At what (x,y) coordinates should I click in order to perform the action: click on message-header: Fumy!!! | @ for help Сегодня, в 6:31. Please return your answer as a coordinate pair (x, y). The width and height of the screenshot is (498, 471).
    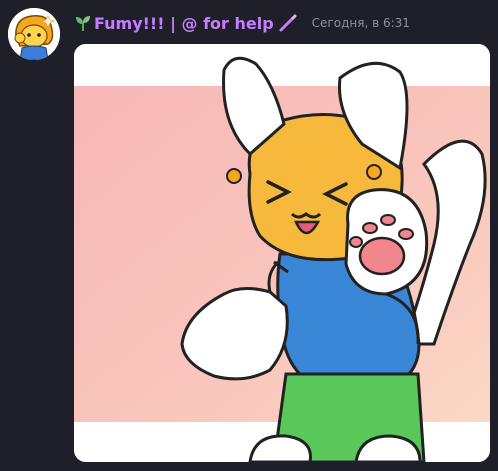
    Looking at the image, I should click on (242, 23).